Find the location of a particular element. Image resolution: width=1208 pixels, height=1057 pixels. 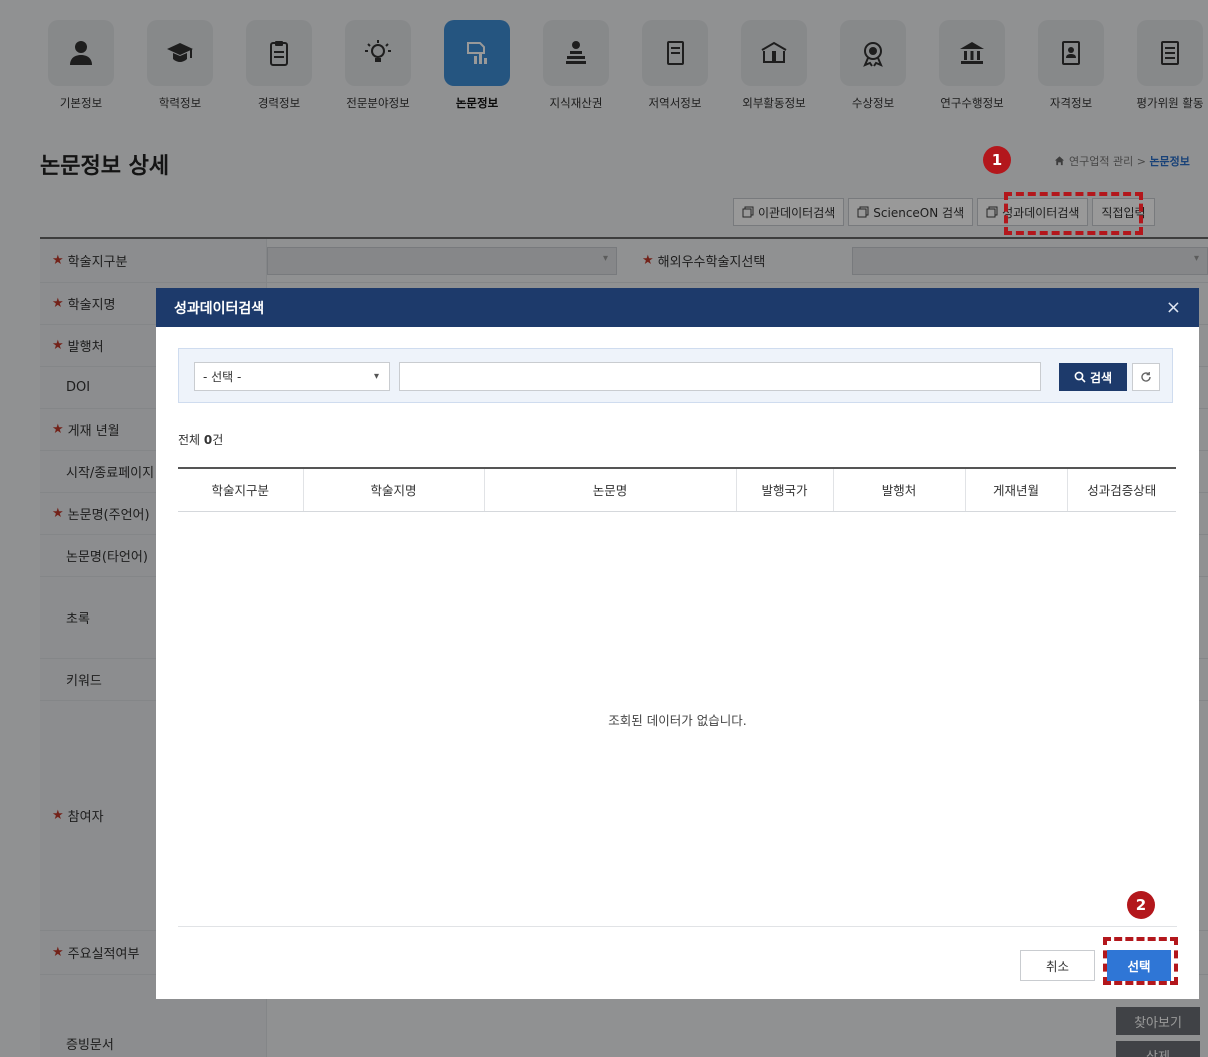

search-button: 검색 is located at coordinates (1093, 377).